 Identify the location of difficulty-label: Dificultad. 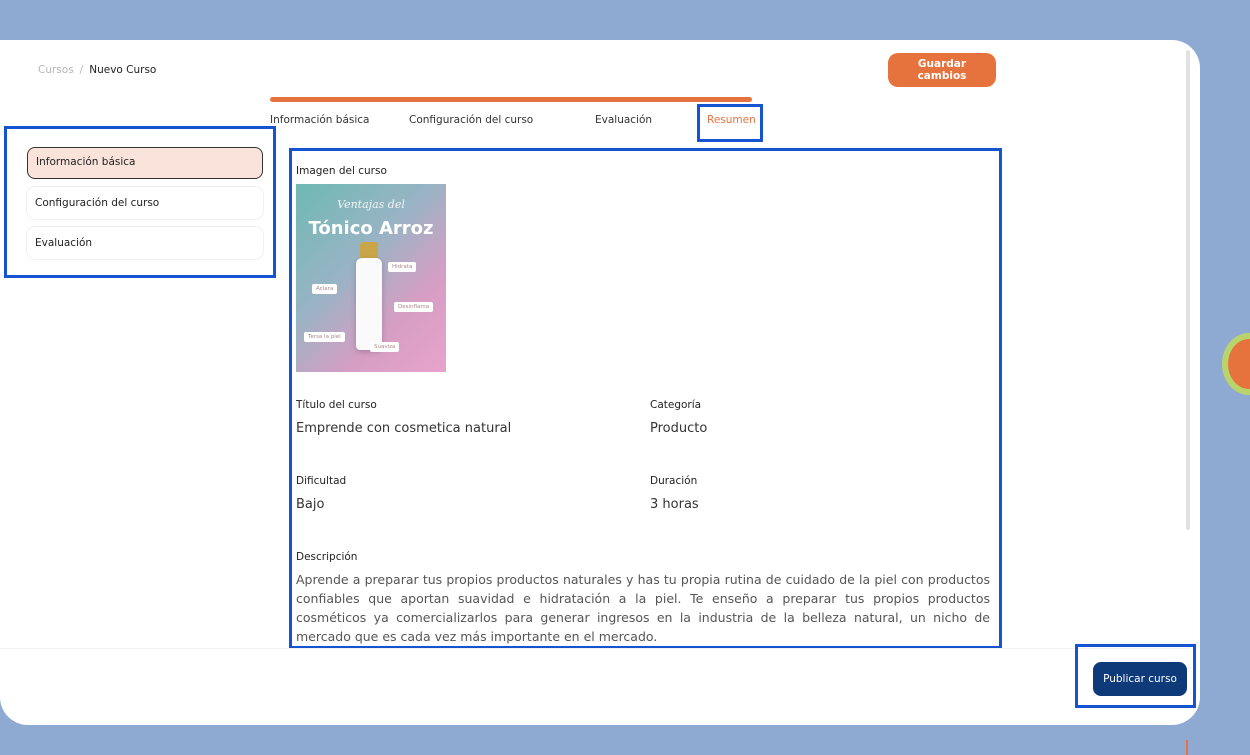
(321, 481).